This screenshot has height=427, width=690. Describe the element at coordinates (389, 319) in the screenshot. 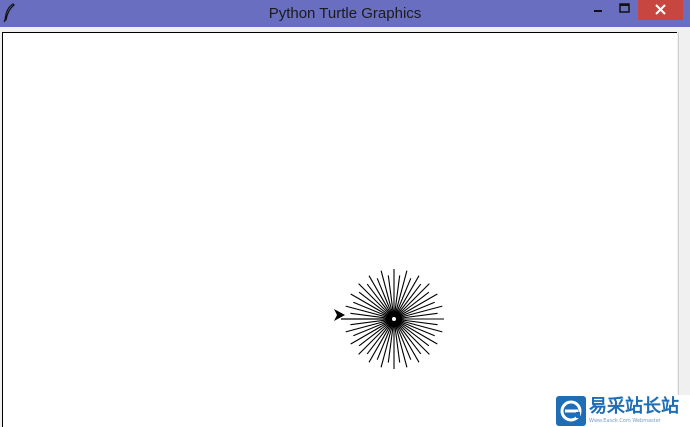

I see `drawing-layer` at that location.